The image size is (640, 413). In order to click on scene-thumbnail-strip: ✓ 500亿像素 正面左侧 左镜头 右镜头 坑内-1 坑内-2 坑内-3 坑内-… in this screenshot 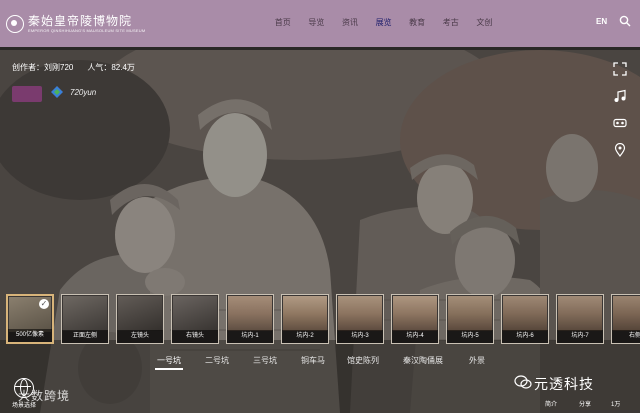, I will do `click(323, 319)`.